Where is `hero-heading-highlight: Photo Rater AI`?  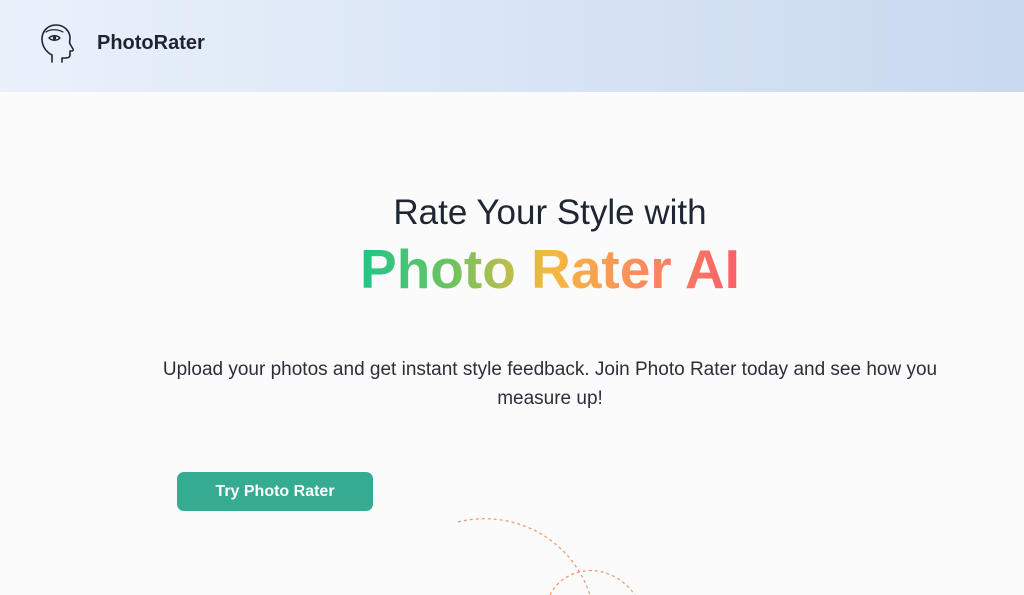 hero-heading-highlight: Photo Rater AI is located at coordinates (550, 269).